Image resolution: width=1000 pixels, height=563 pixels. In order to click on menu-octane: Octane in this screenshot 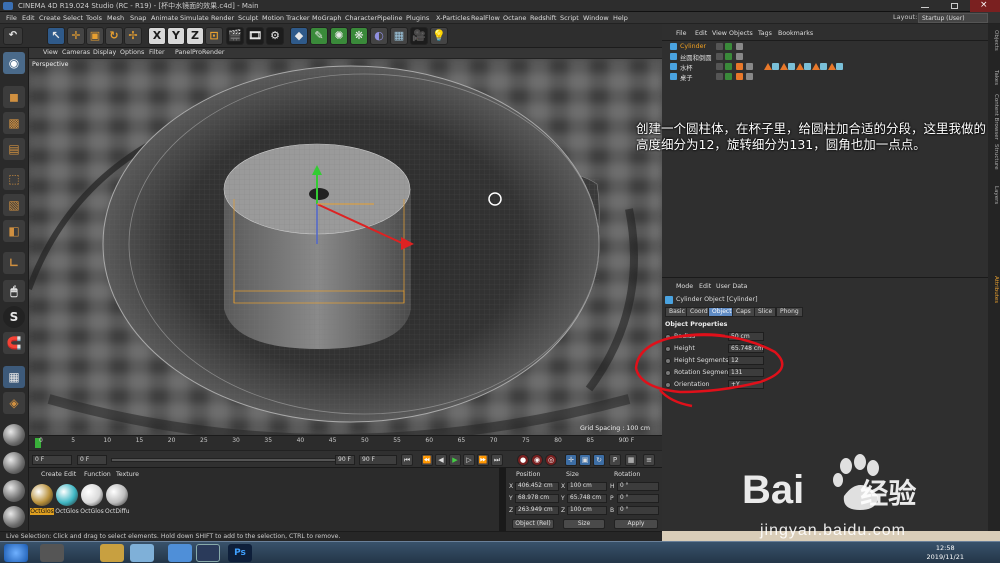, I will do `click(514, 18)`.